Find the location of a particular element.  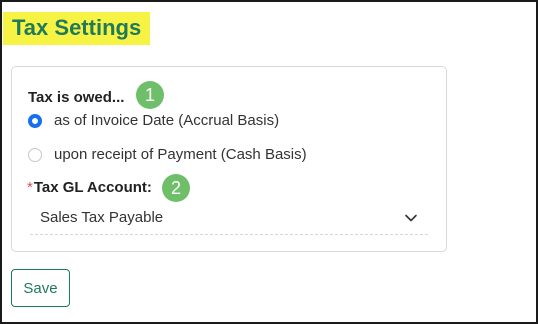

radio-cash-button is located at coordinates (35, 154).